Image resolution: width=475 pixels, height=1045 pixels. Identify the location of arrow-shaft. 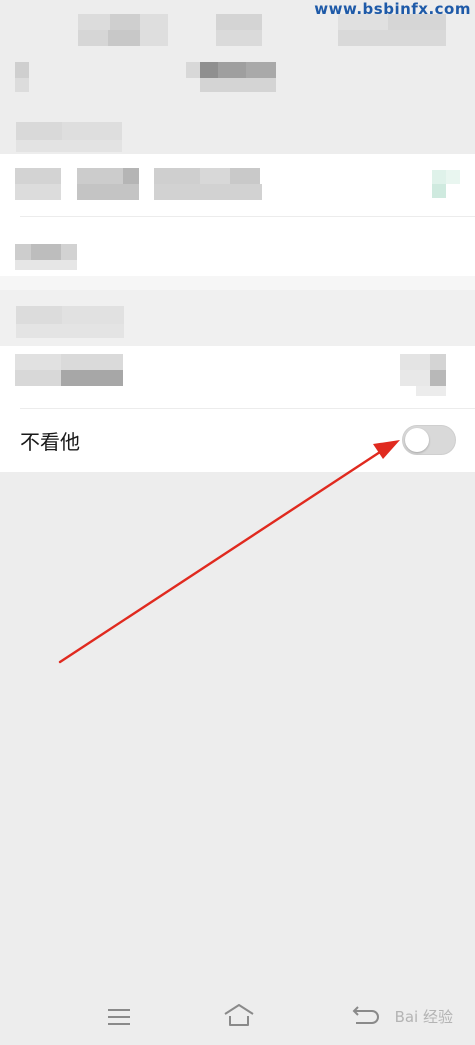
(220, 557).